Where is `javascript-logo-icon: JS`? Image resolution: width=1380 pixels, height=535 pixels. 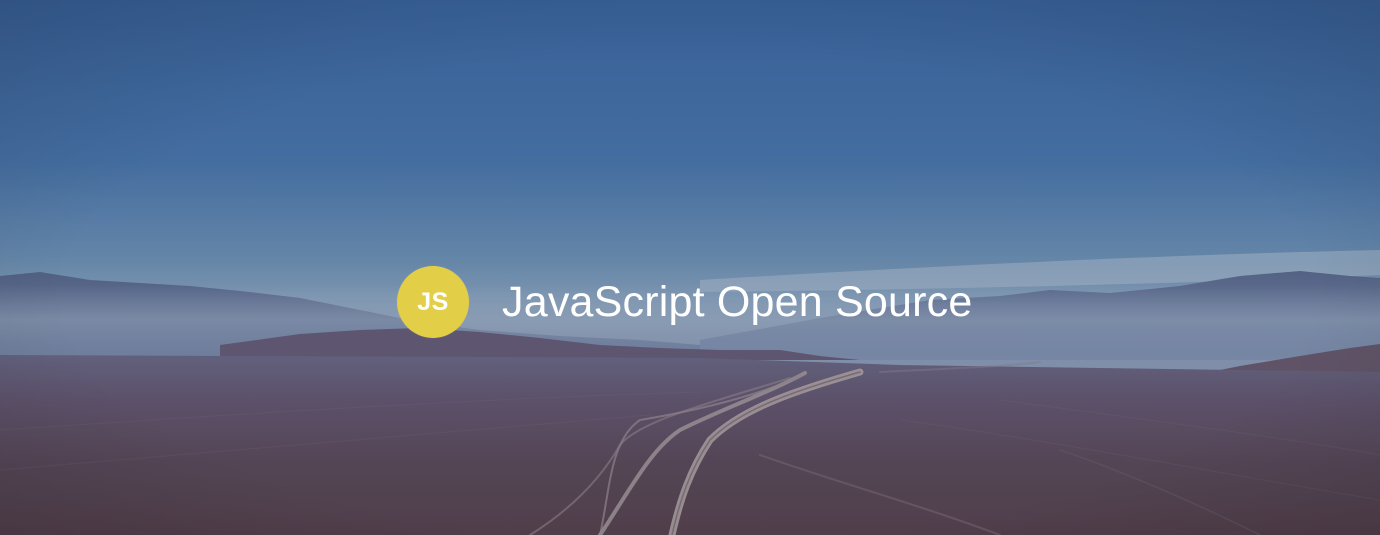 javascript-logo-icon: JS is located at coordinates (433, 302).